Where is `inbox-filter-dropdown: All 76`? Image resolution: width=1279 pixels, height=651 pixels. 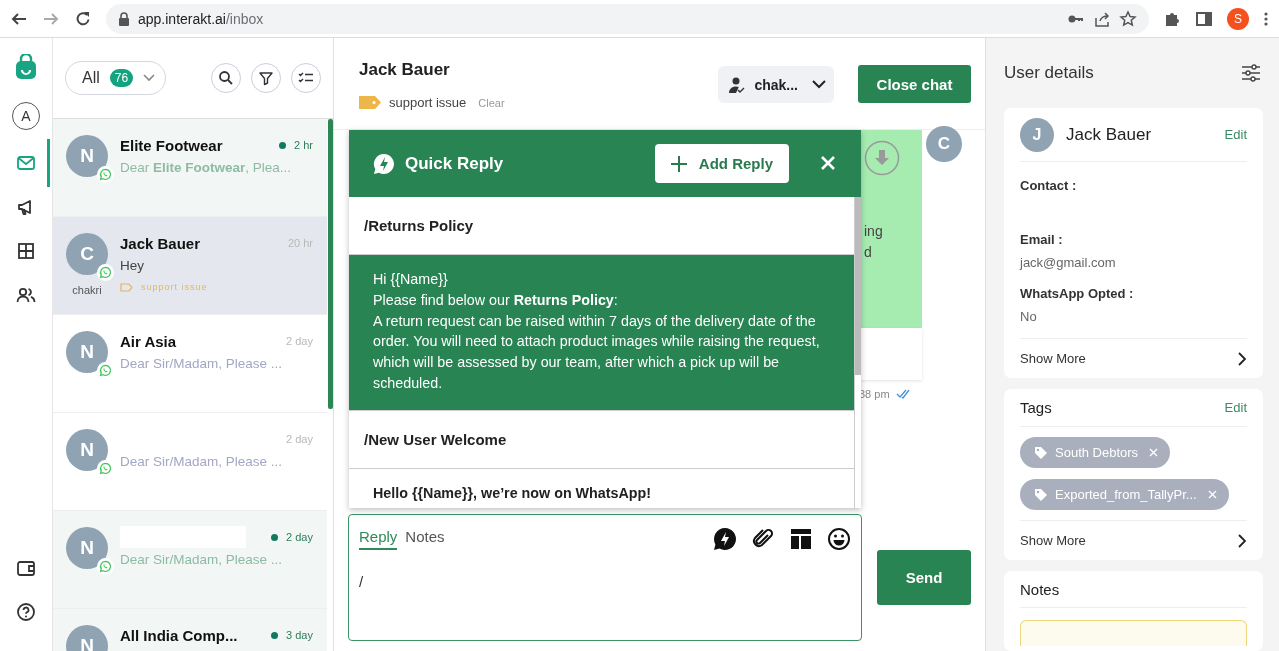 inbox-filter-dropdown: All 76 is located at coordinates (116, 78).